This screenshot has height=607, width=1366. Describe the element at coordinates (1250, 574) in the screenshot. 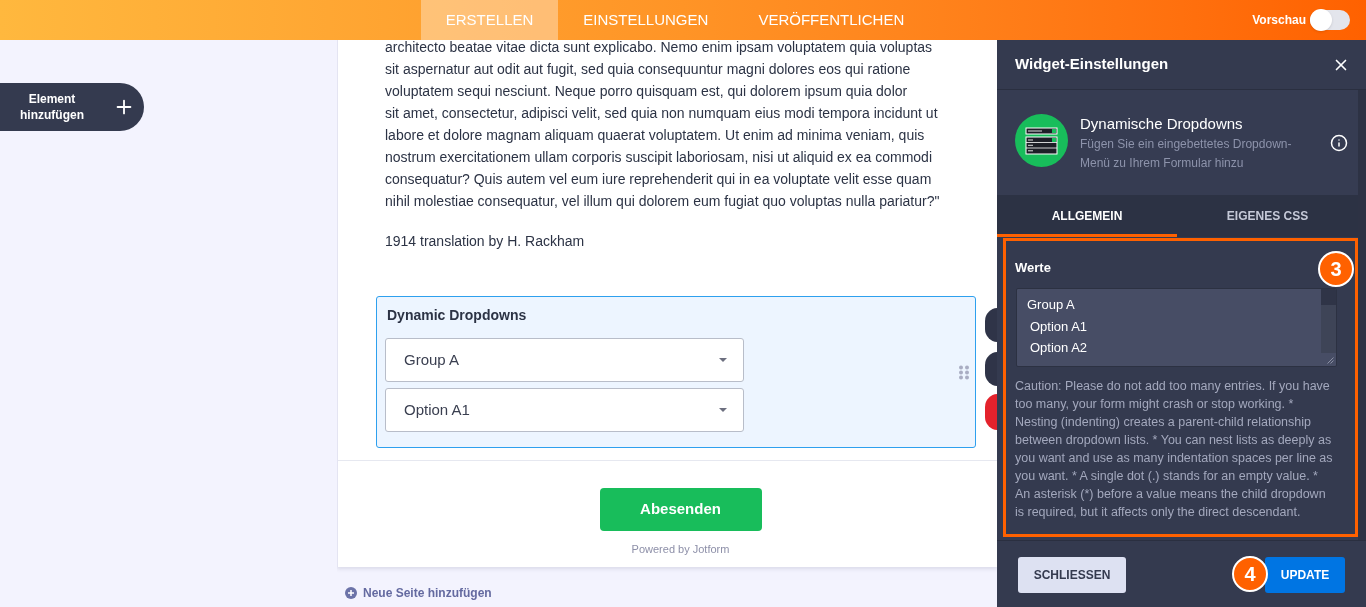

I see `callout-badge: 4` at that location.